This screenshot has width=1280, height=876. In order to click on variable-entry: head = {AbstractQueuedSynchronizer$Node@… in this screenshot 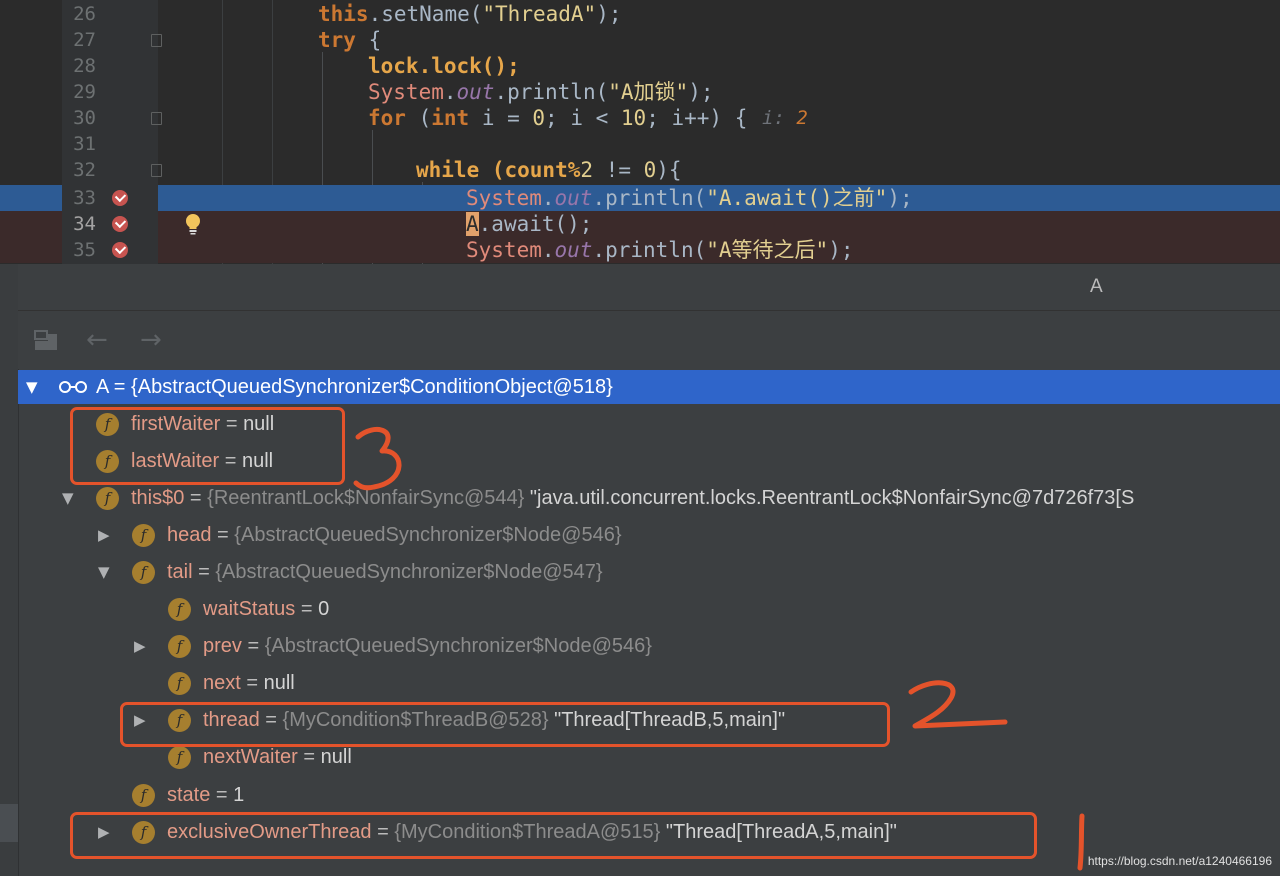, I will do `click(394, 535)`.